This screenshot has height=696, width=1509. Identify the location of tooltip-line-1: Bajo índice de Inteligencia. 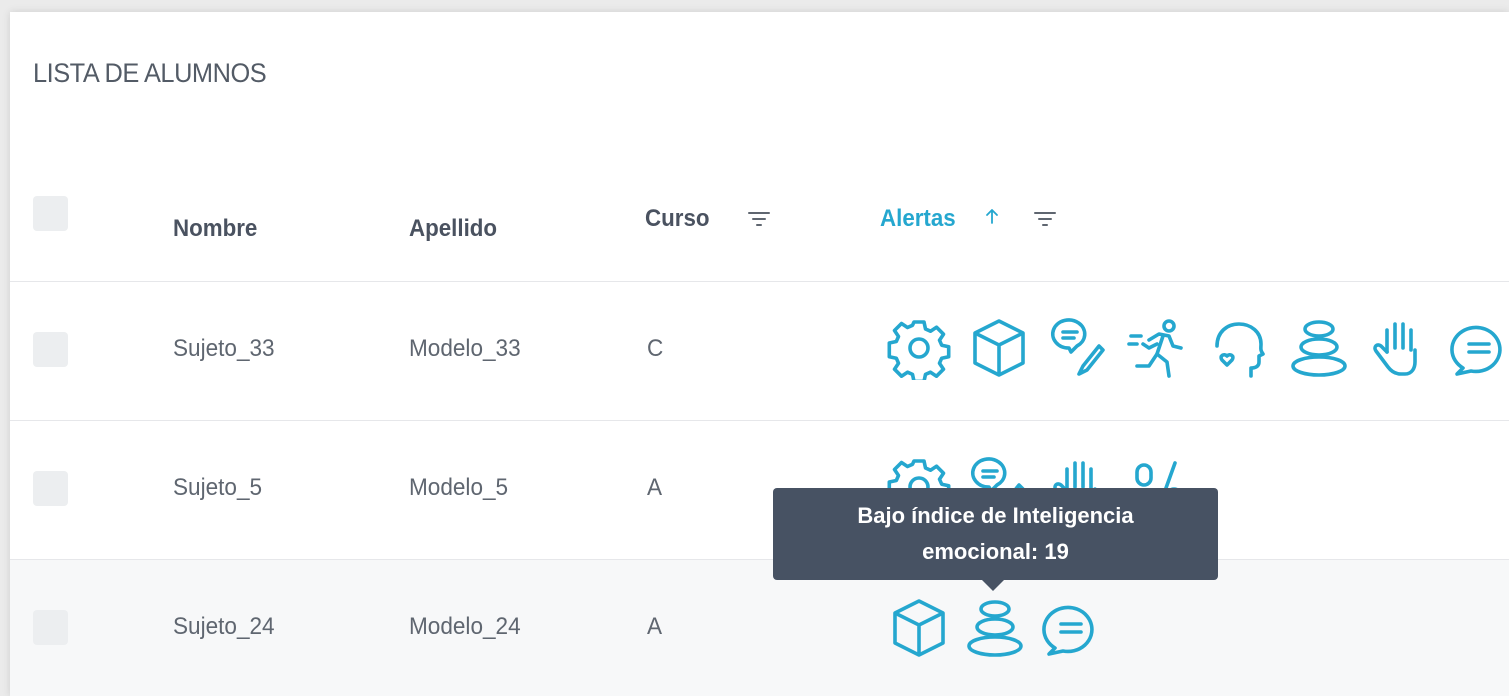
(995, 515).